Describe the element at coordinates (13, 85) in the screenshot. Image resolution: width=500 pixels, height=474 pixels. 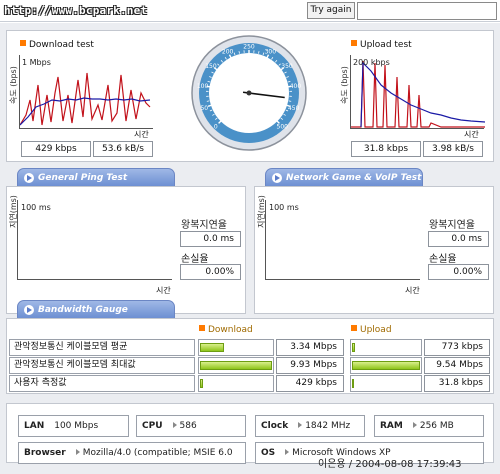
I see `download-y-label: 속도 (bps)` at that location.